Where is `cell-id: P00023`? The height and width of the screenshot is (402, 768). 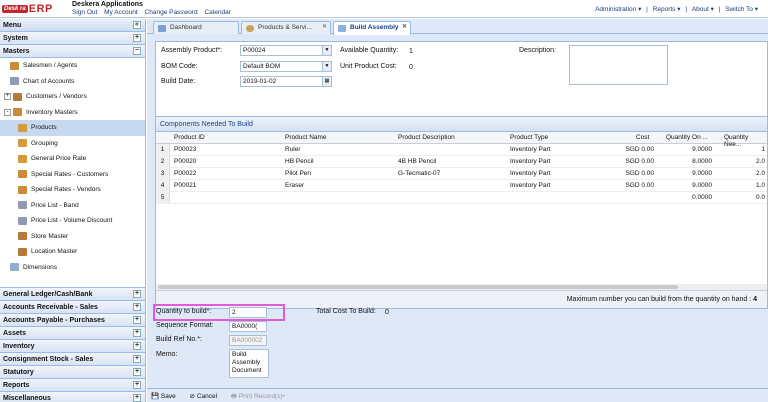 cell-id: P00023 is located at coordinates (185, 149).